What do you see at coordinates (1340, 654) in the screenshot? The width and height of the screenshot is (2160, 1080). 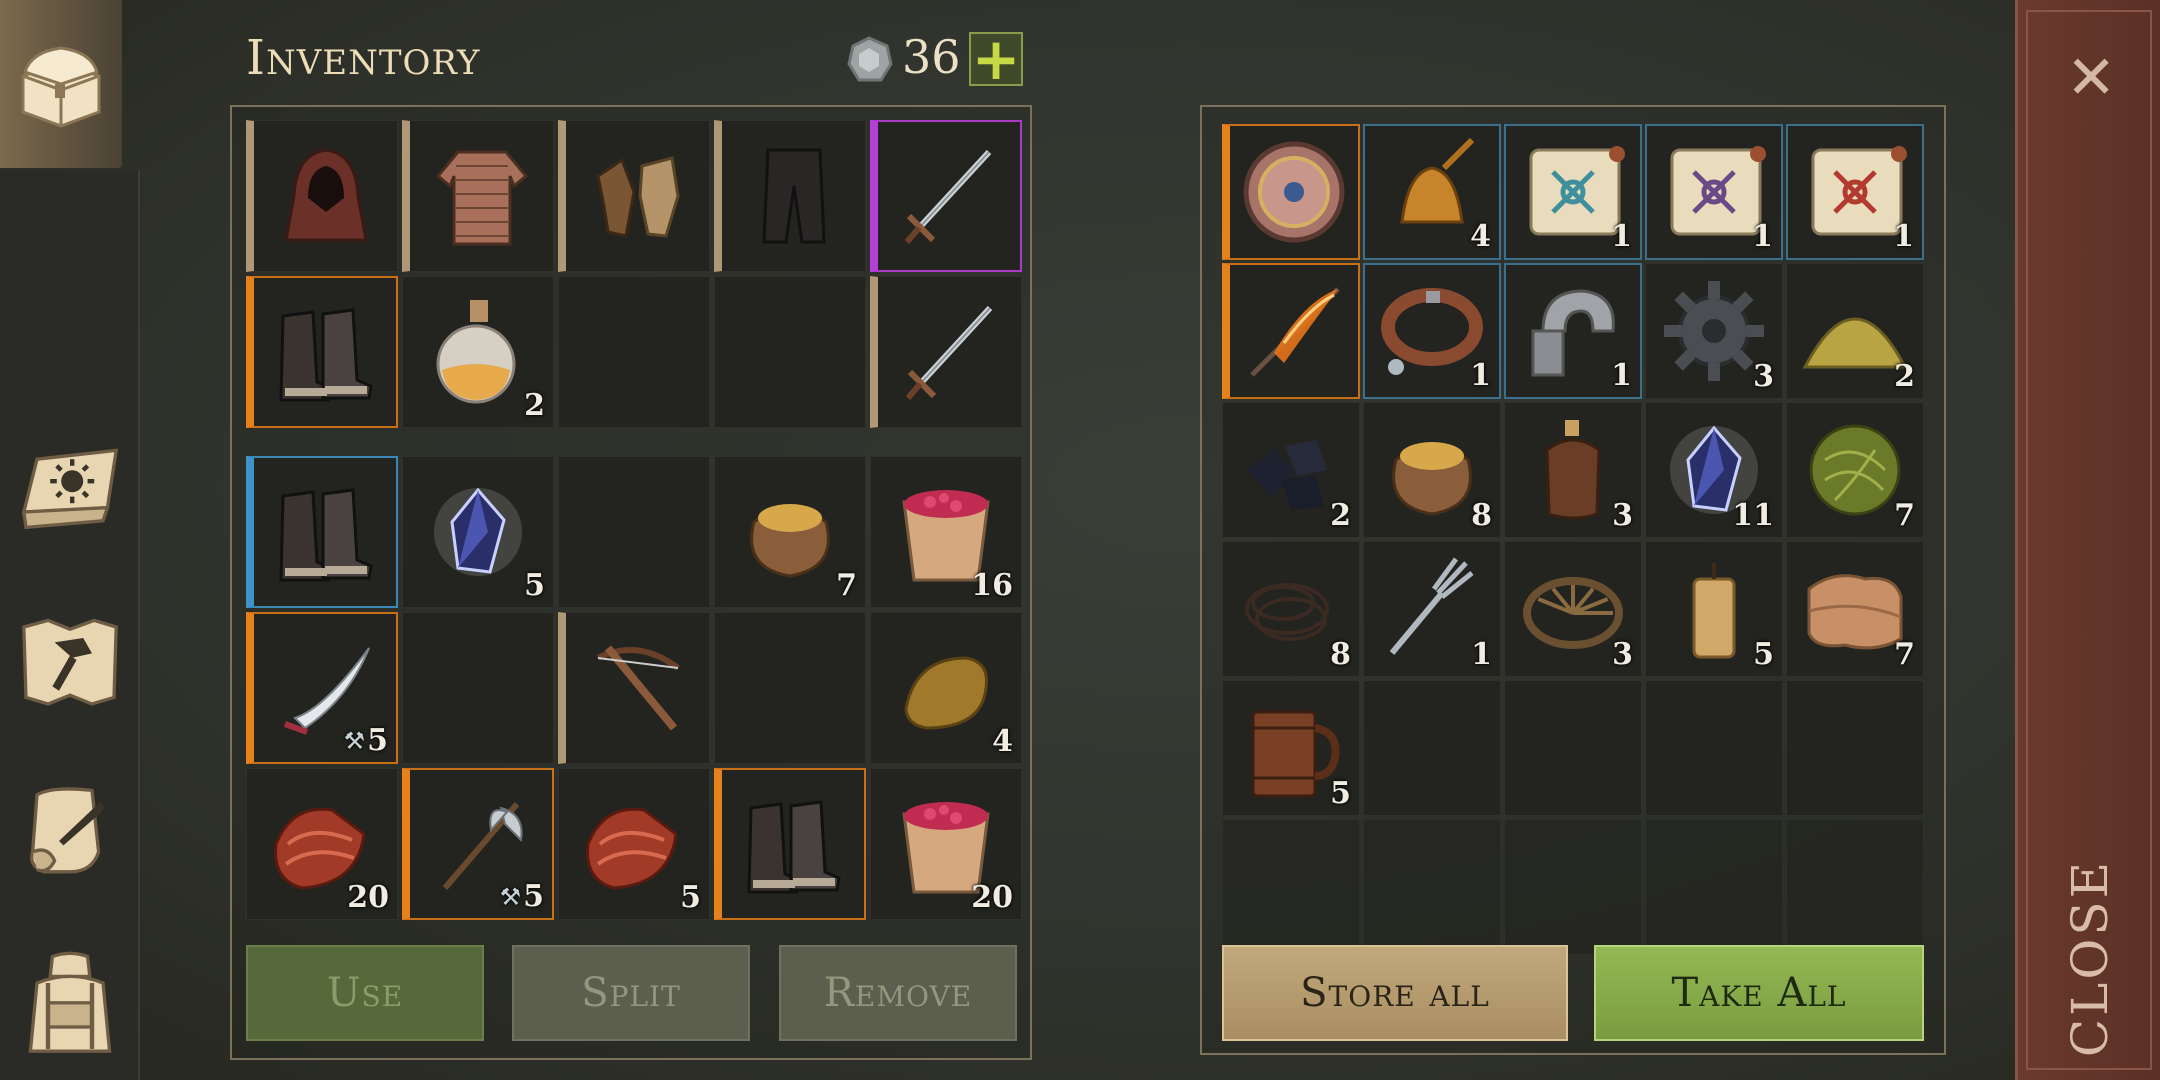 I see `item-count: 8` at bounding box center [1340, 654].